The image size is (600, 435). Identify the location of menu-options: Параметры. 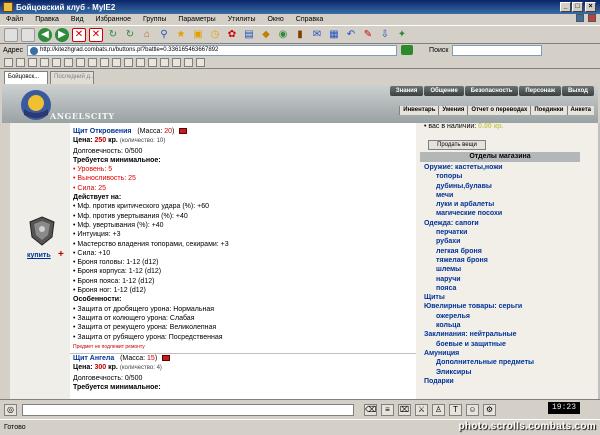
(196, 19).